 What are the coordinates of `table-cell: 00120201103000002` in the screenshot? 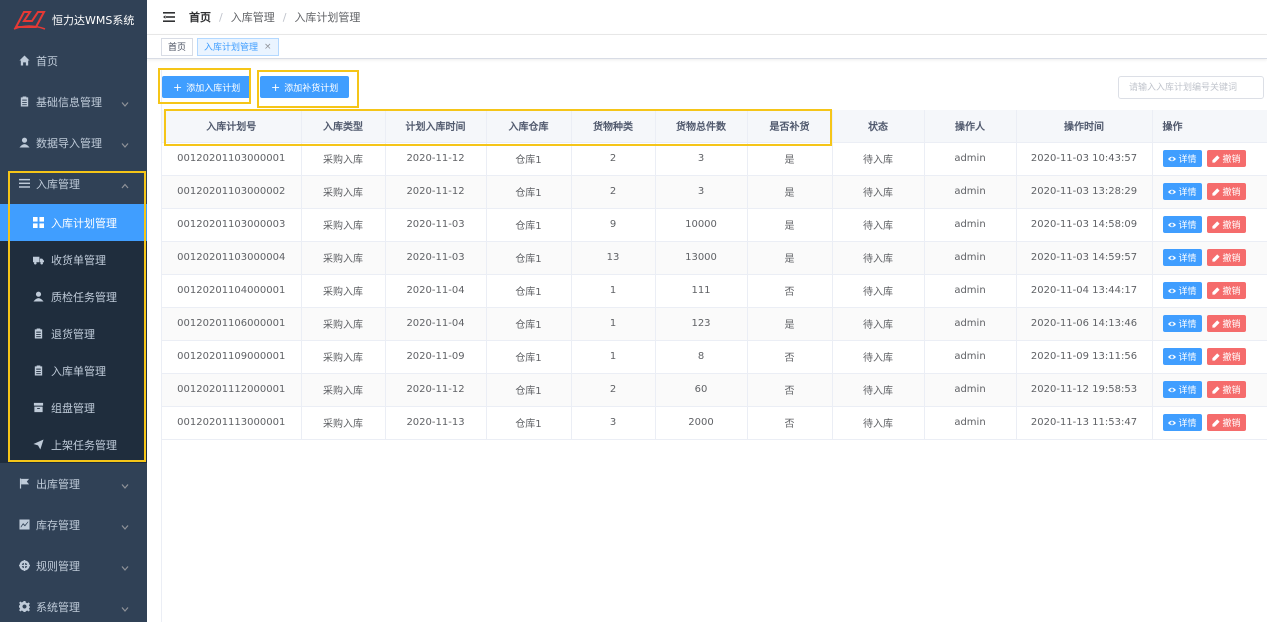 It's located at (232, 192).